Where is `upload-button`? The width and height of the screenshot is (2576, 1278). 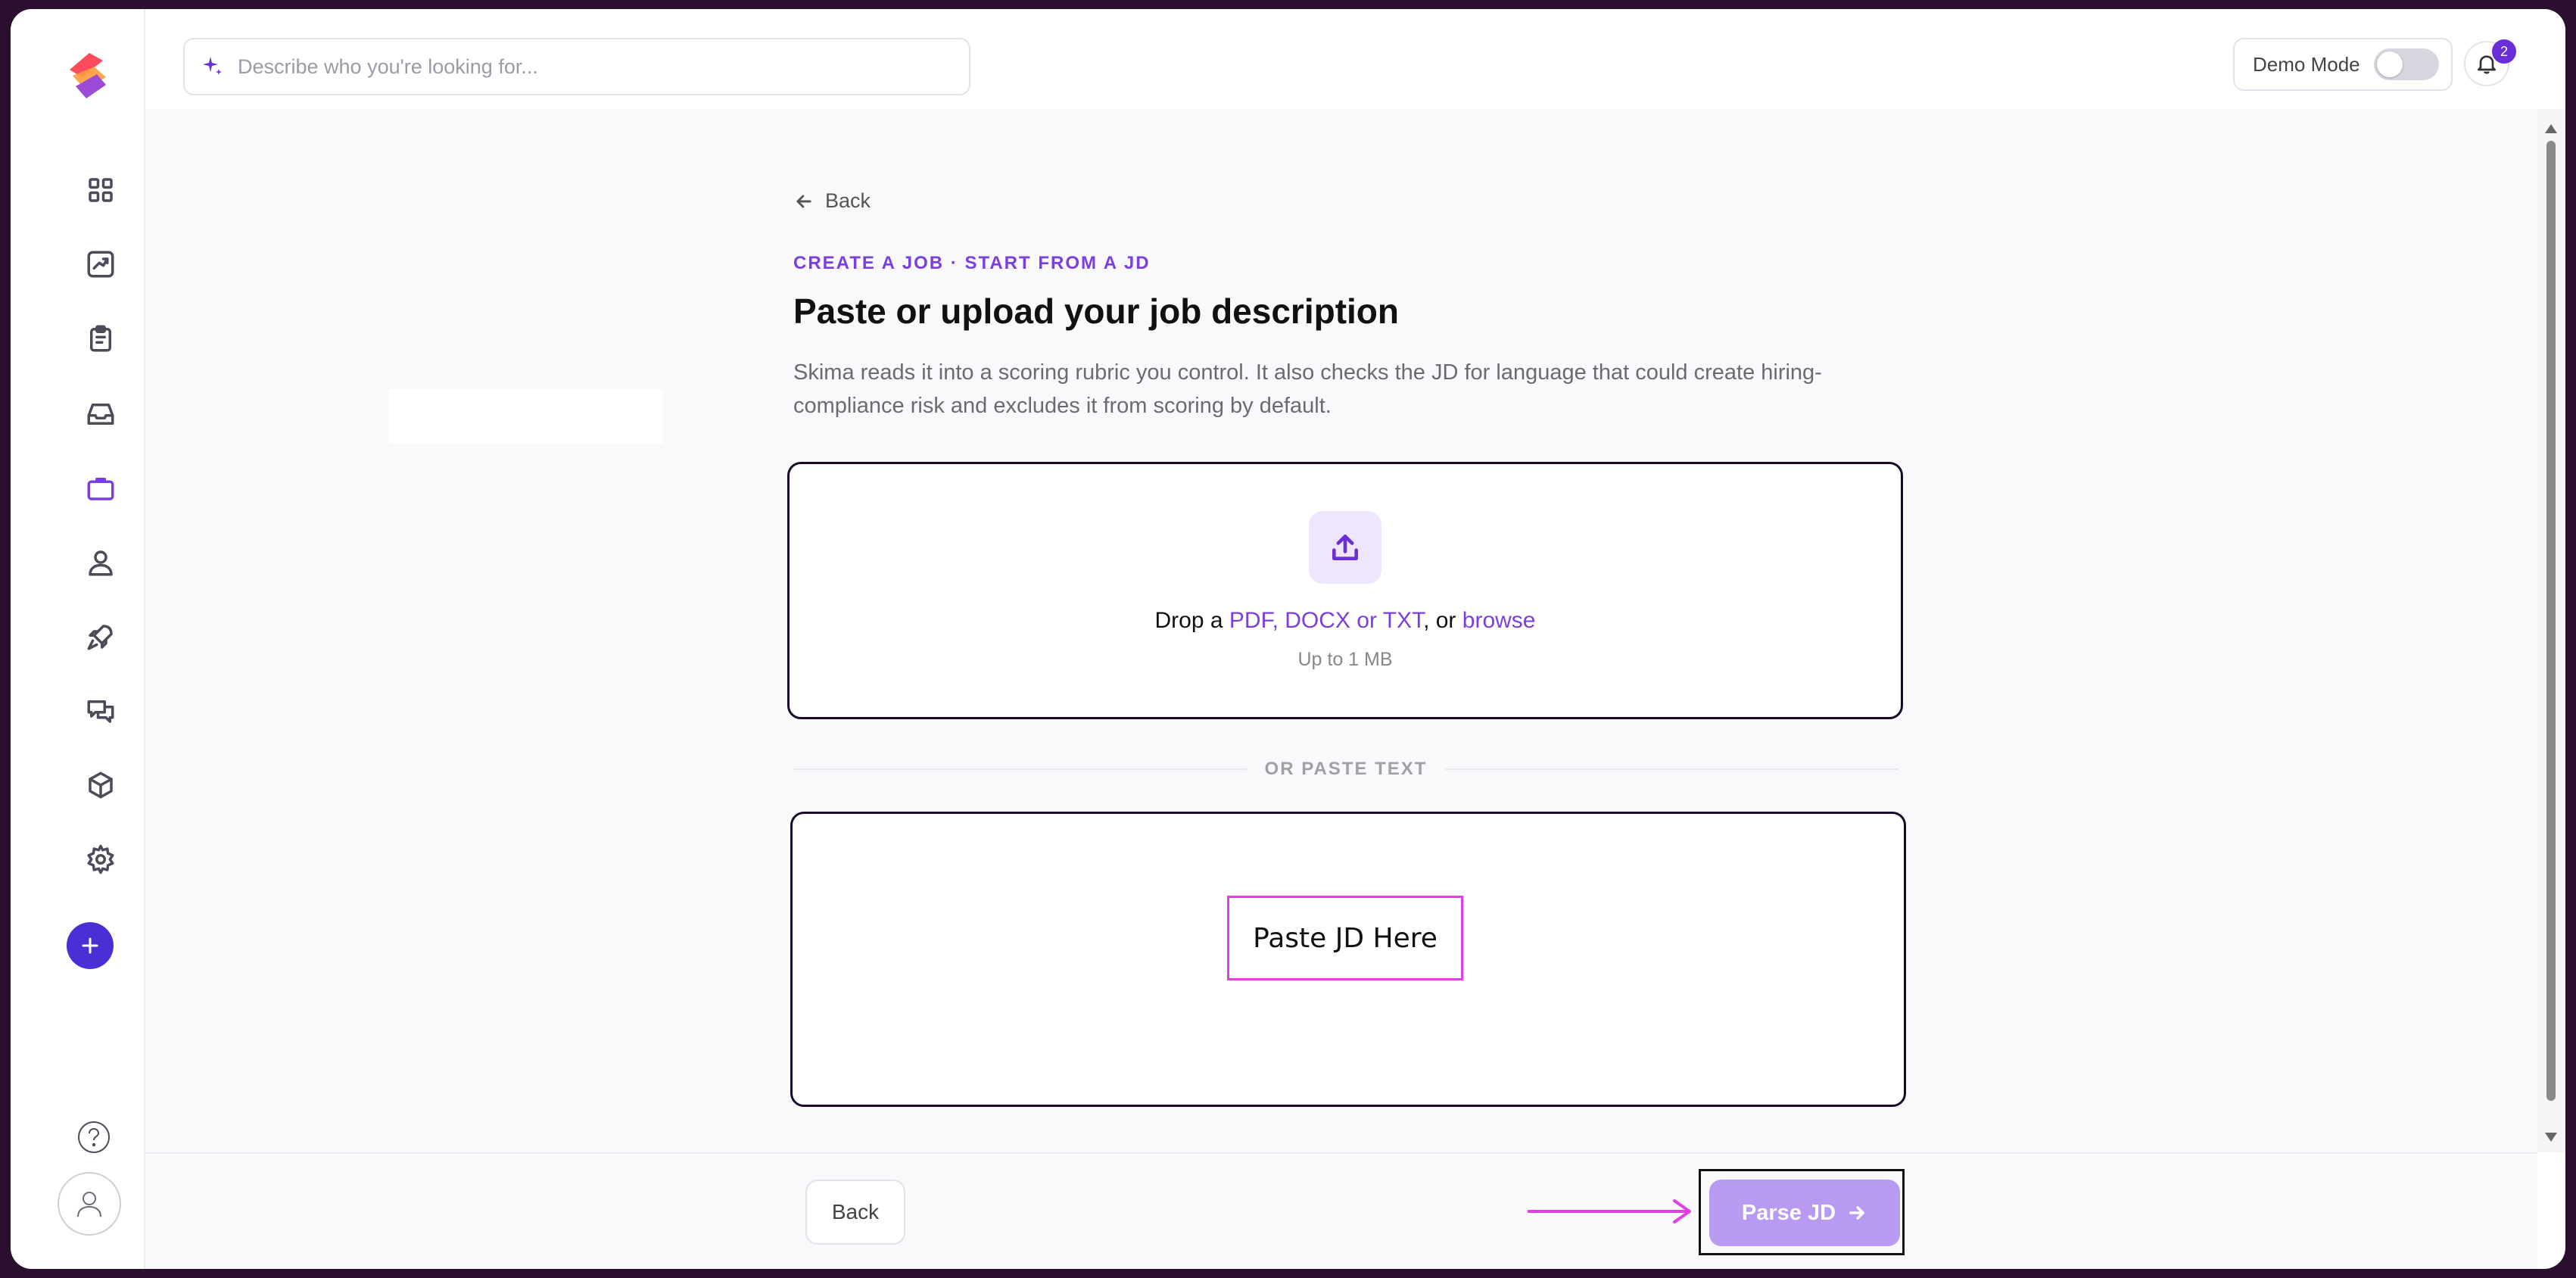
upload-button is located at coordinates (1345, 547).